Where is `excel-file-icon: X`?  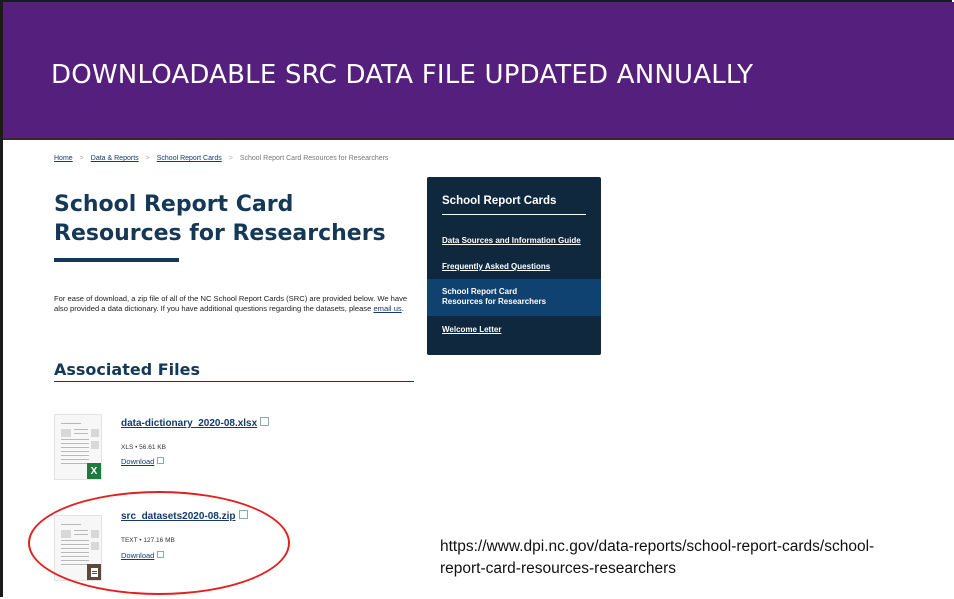
excel-file-icon: X is located at coordinates (78, 447).